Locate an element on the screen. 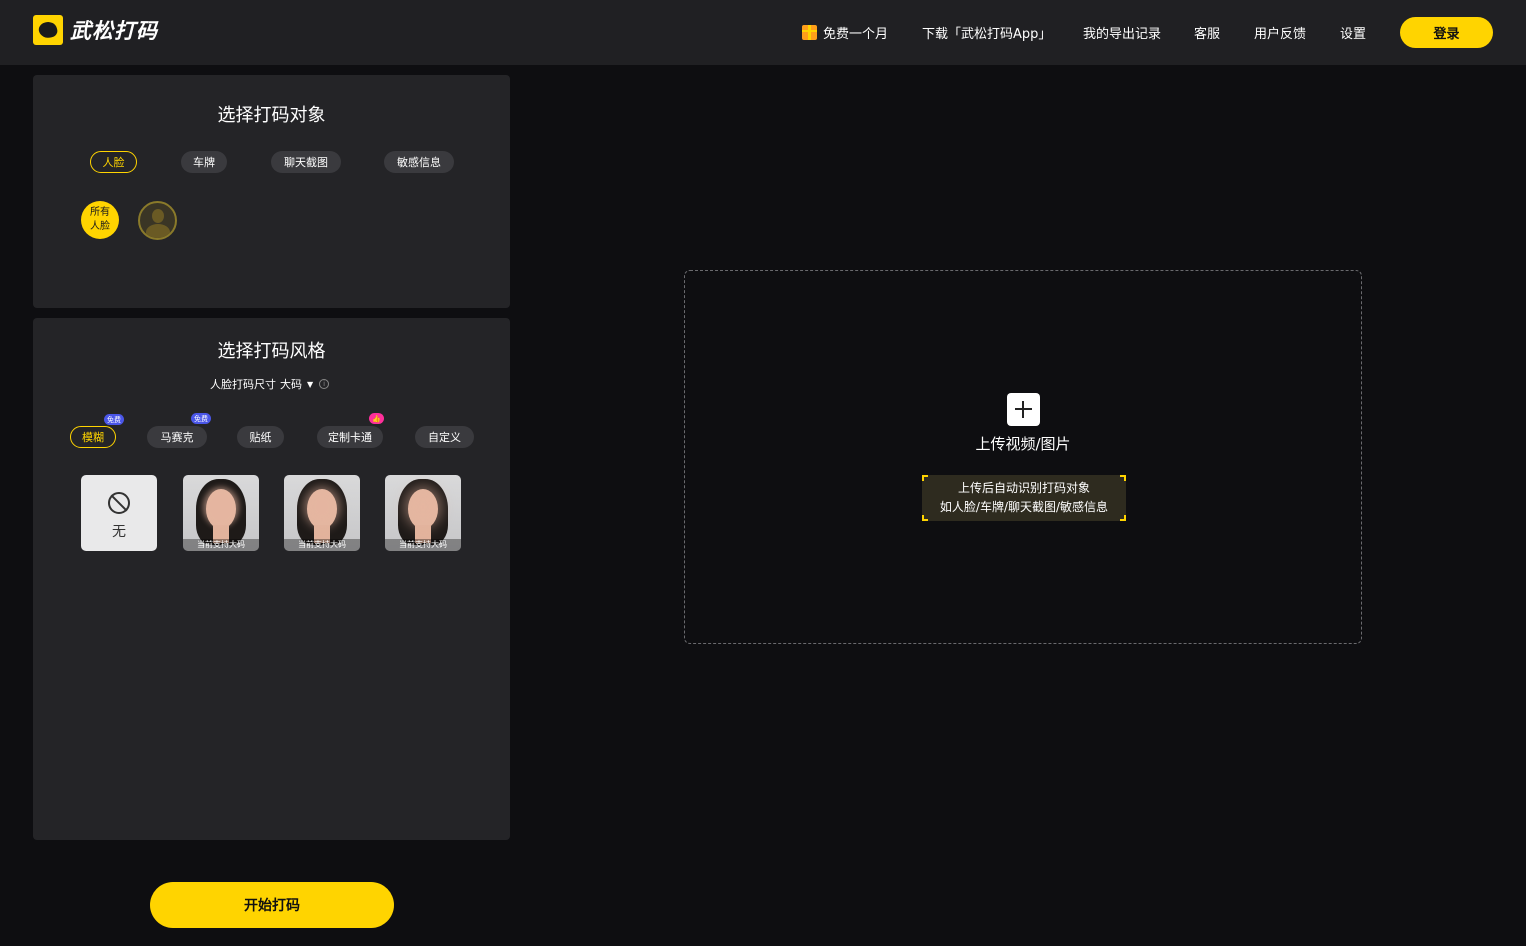 This screenshot has height=946, width=1526. style-custom-cartoon: 定制卡通 👍 is located at coordinates (350, 430).